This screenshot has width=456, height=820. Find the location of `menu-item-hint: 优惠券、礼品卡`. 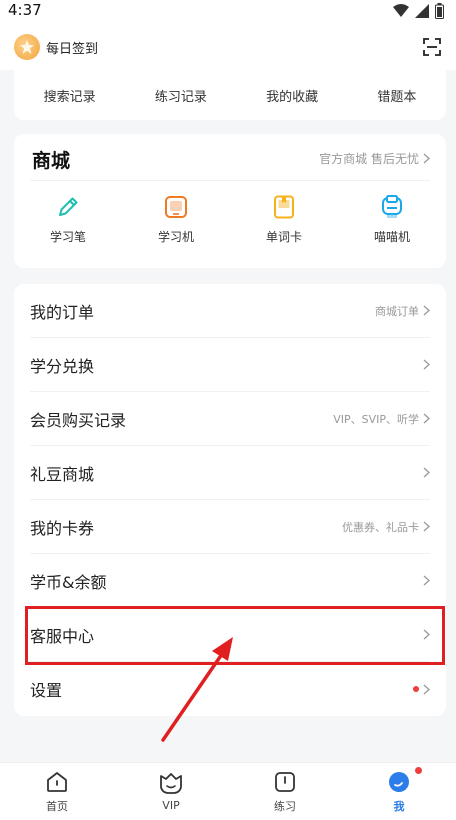

menu-item-hint: 优惠券、礼品卡 is located at coordinates (380, 527).